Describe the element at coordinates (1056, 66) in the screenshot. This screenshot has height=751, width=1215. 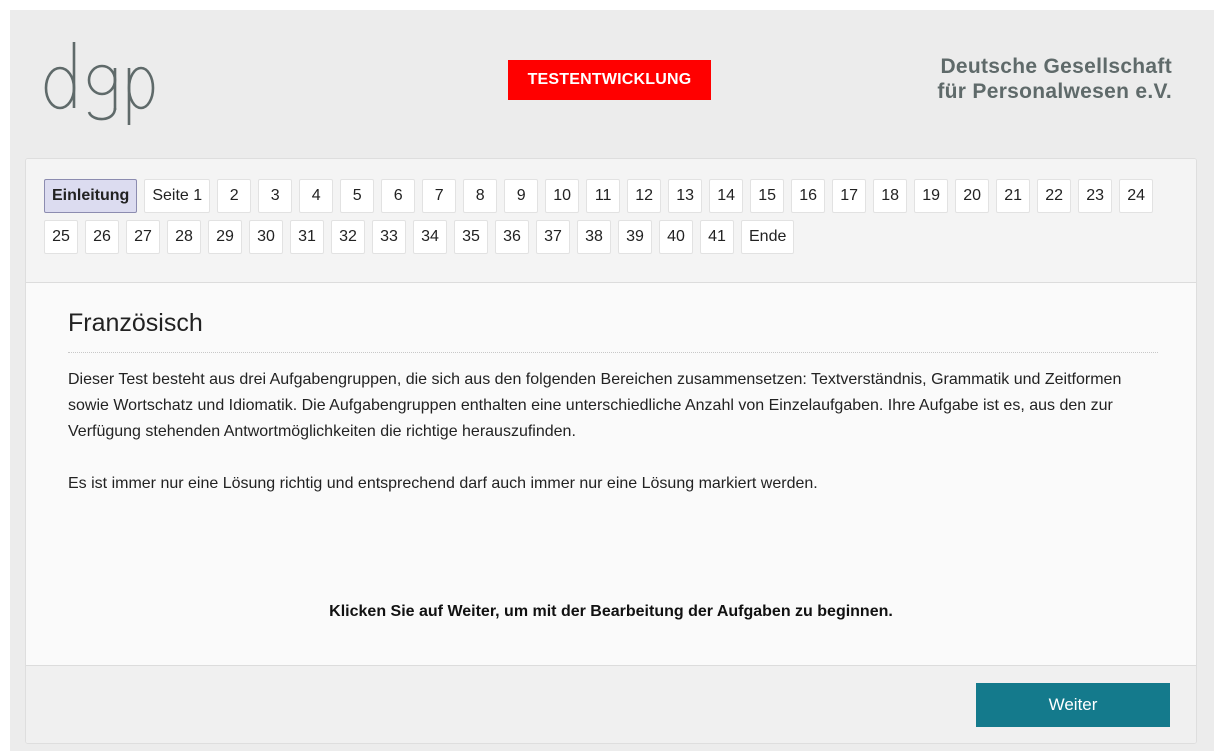
I see `org-line-1: Deutsche Gesellschaft` at that location.